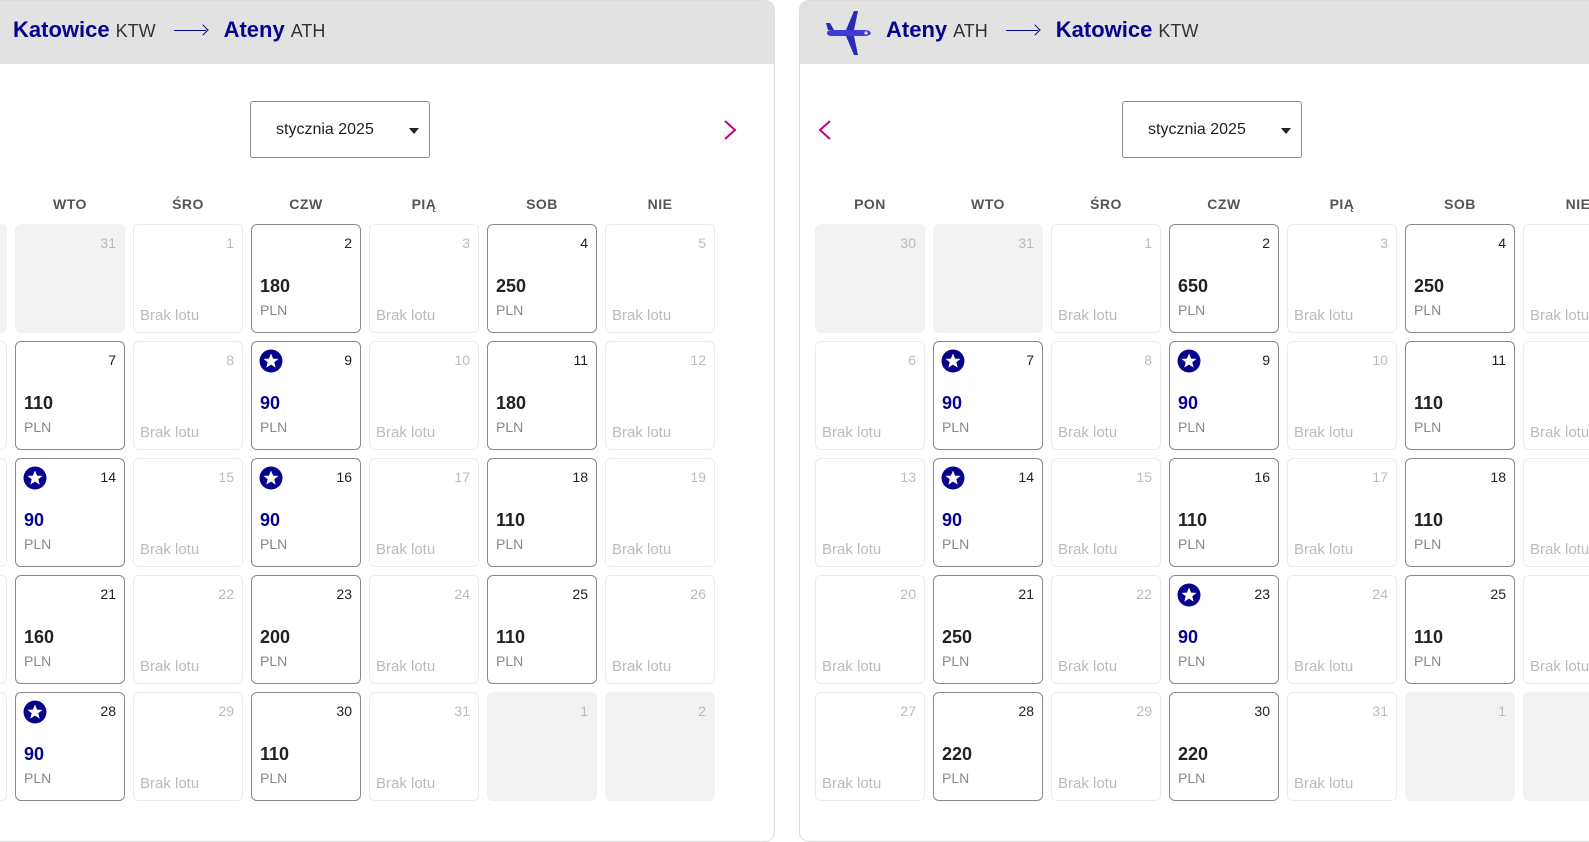 Image resolution: width=1589 pixels, height=842 pixels. I want to click on calendar-day-cell: 2 180 PLN, so click(306, 278).